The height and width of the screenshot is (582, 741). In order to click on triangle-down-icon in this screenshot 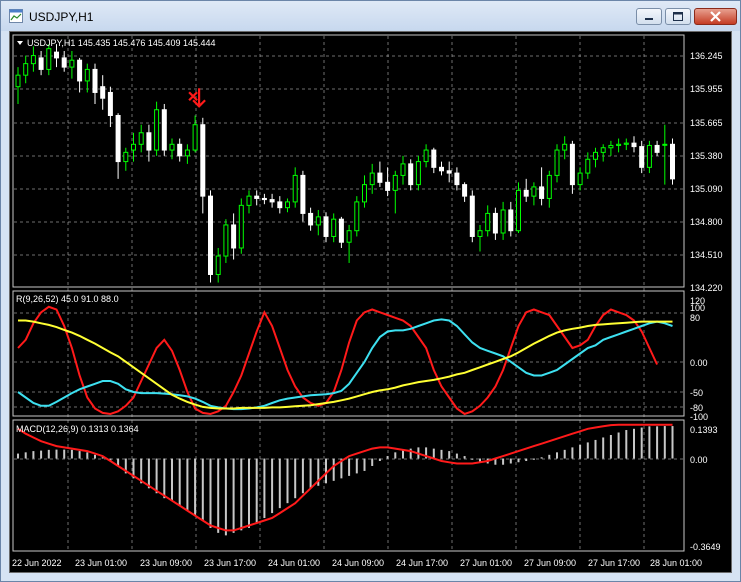, I will do `click(20, 43)`.